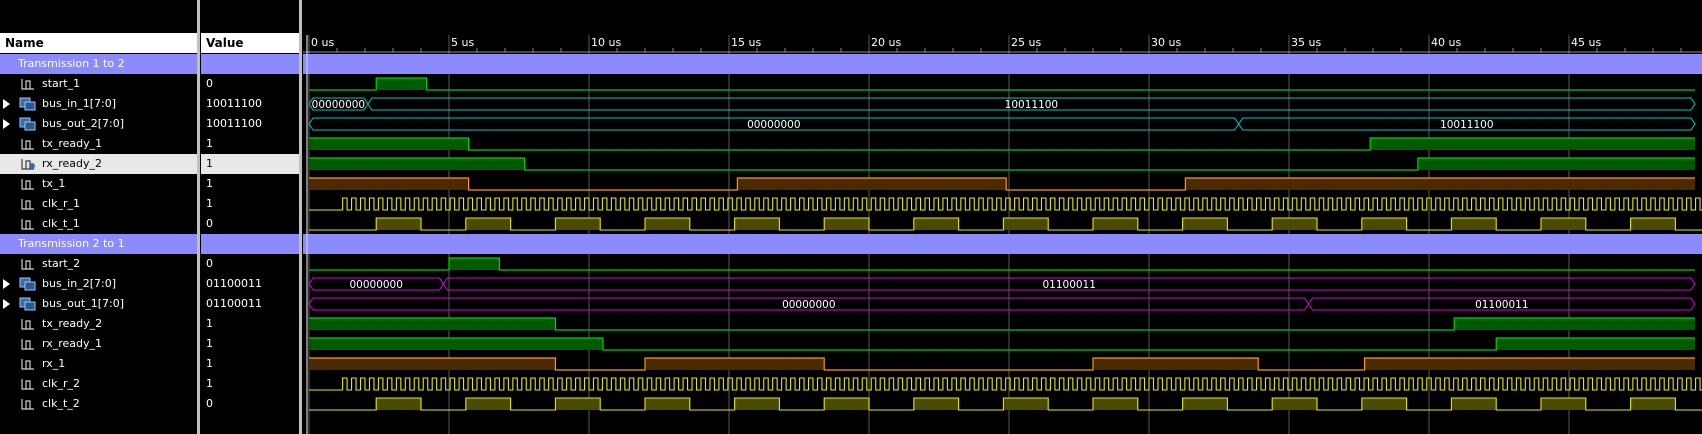 The height and width of the screenshot is (434, 1702). What do you see at coordinates (606, 42) in the screenshot?
I see `time-axis-label: 10 us` at bounding box center [606, 42].